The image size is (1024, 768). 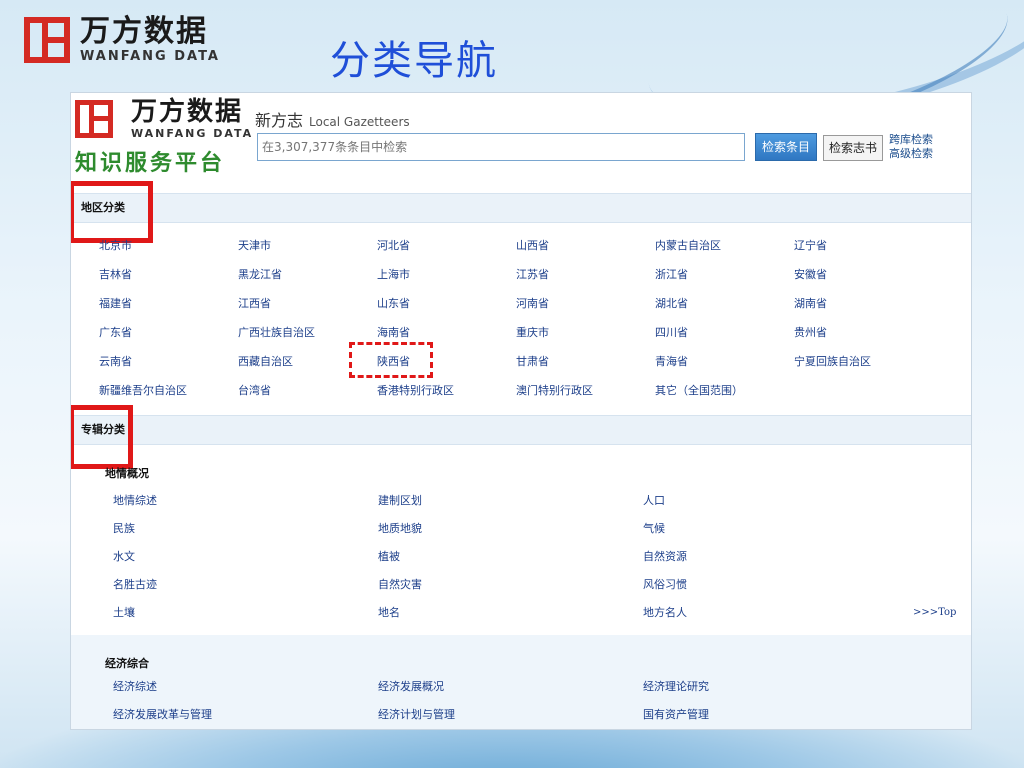 I want to click on topic-link: 地名, so click(x=510, y=613).